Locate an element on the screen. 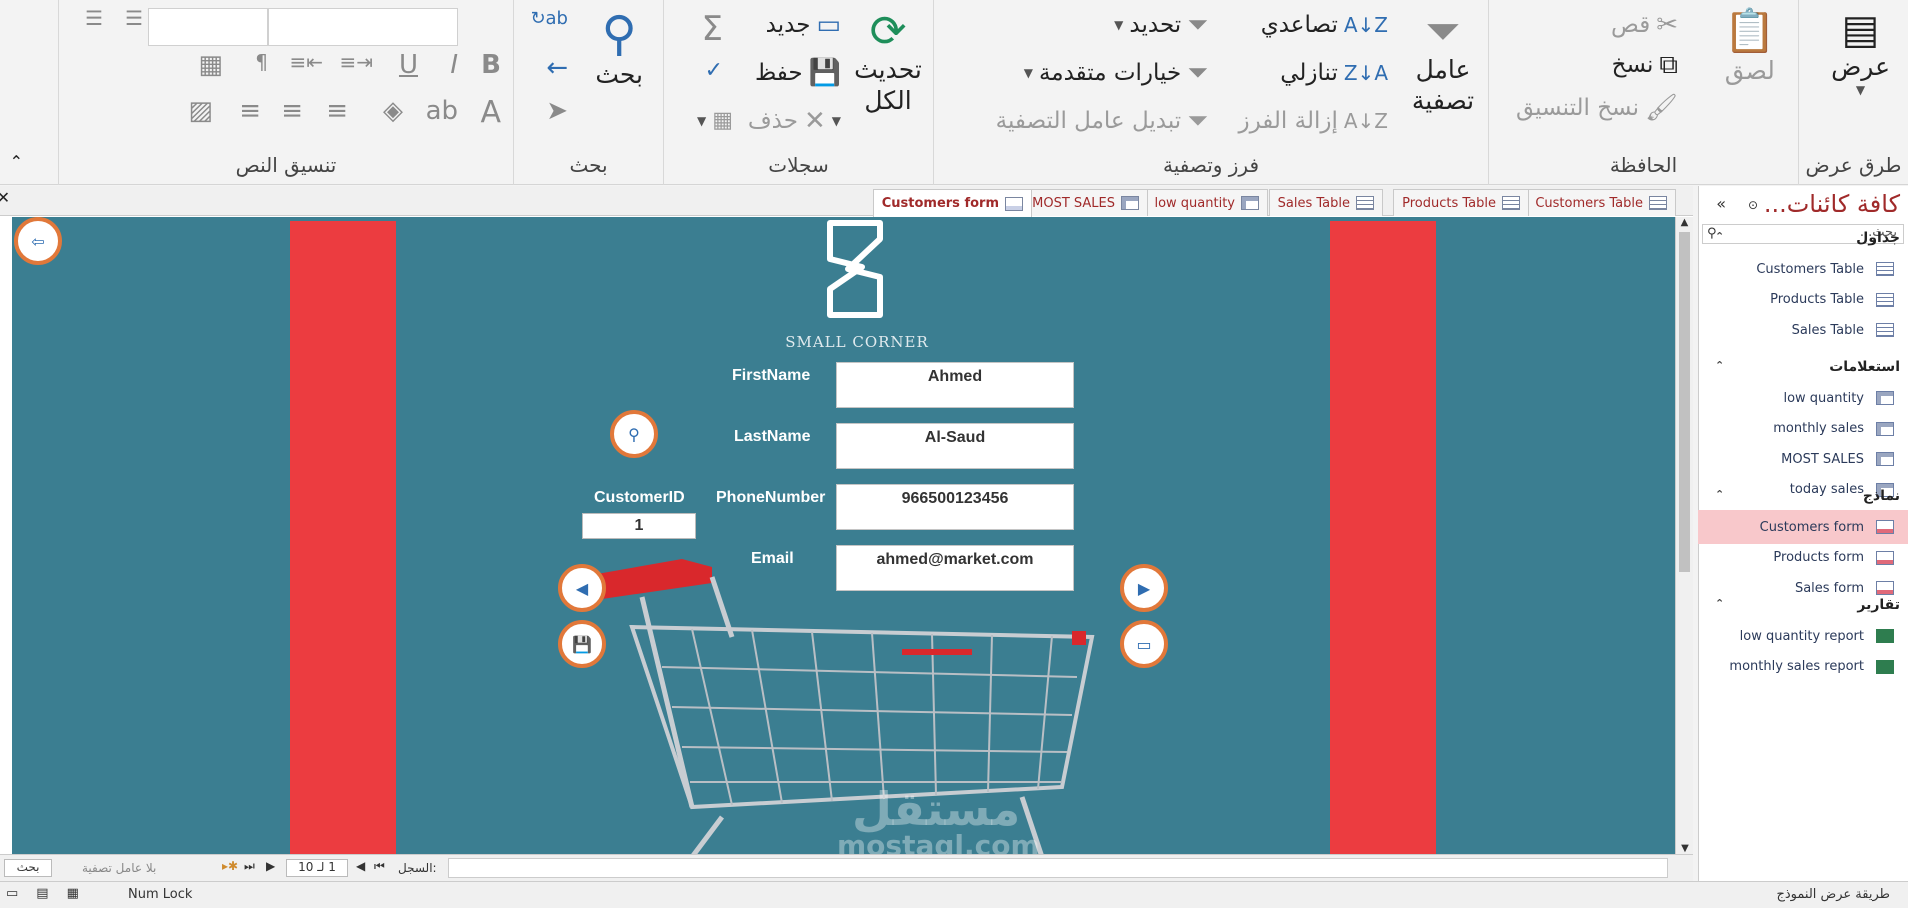 This screenshot has height=908, width=1908. ascending-button: A↓Z تصاعدي is located at coordinates (1324, 25).